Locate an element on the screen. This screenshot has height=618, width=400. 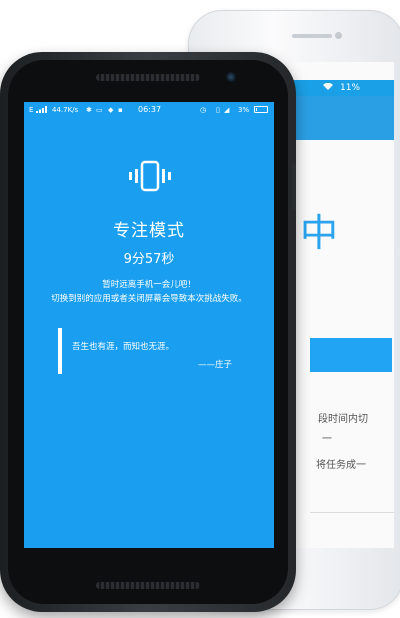
quote-text: 吾生也有涯，而知也无涯。 is located at coordinates (123, 347).